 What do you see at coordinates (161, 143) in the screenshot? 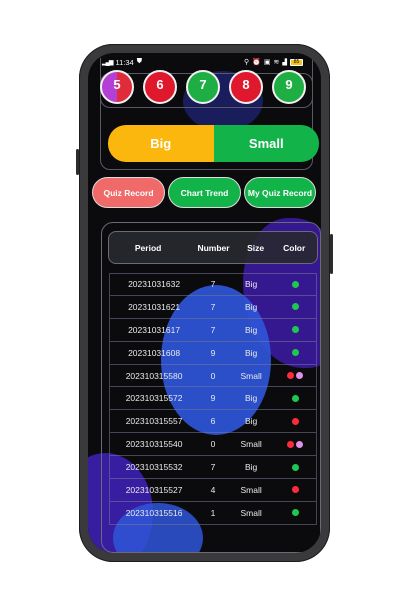
I see `big-button: Big` at bounding box center [161, 143].